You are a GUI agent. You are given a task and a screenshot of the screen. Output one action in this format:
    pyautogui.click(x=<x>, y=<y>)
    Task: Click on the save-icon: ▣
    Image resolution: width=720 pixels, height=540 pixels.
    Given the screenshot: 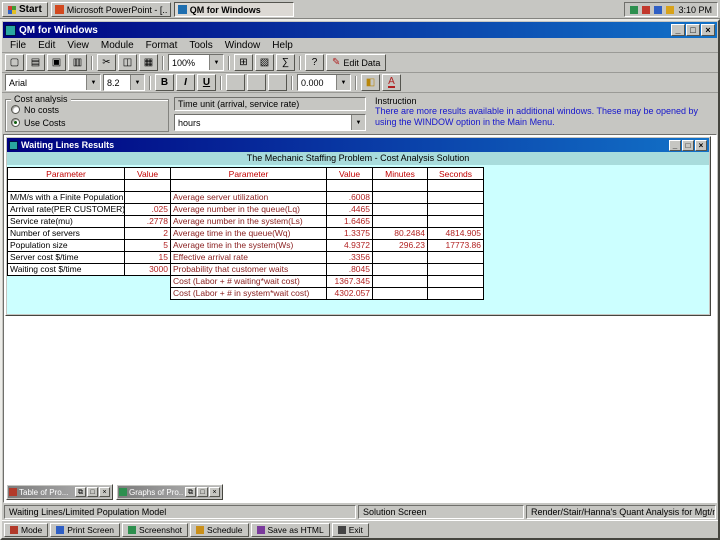 What is the action you would take?
    pyautogui.click(x=56, y=62)
    